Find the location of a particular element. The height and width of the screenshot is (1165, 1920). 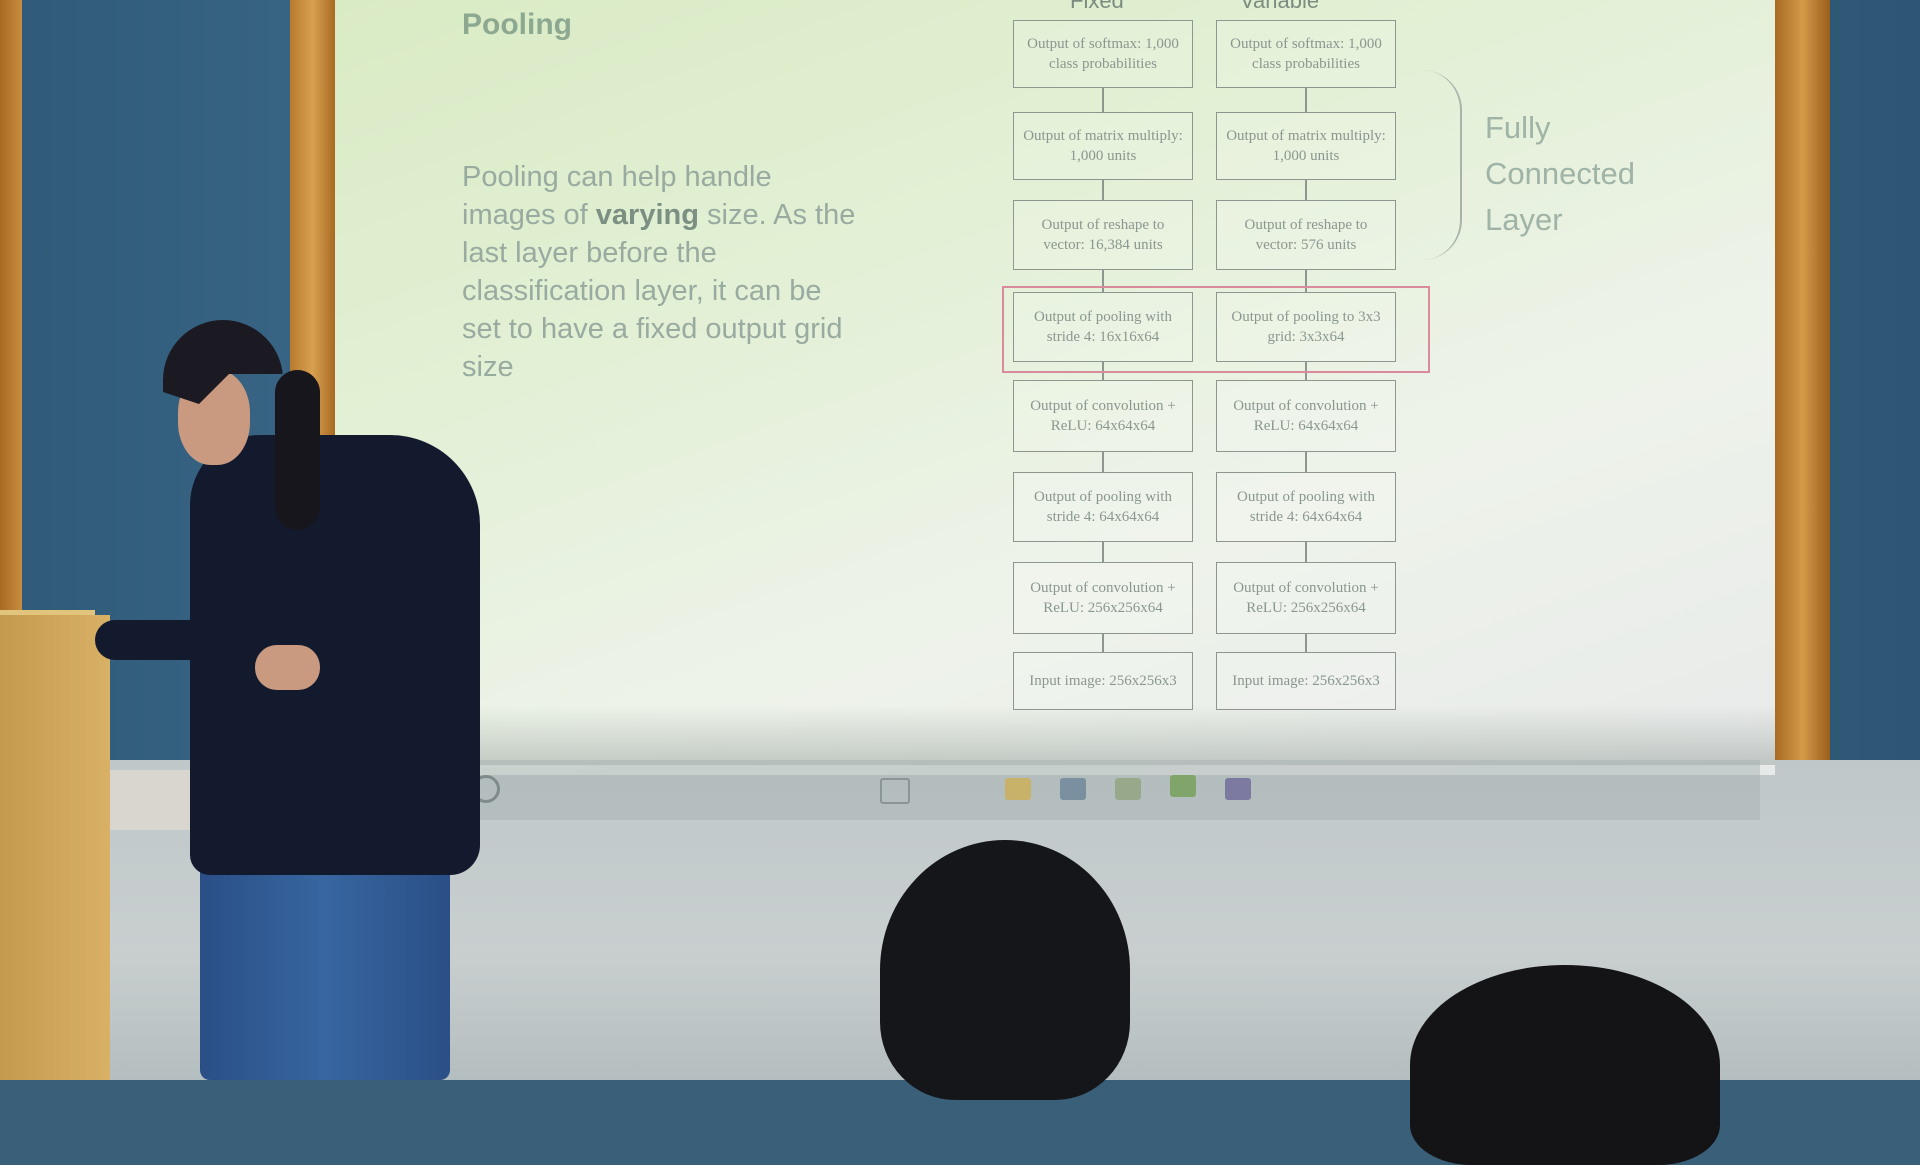

student-head-right is located at coordinates (1565, 1065).